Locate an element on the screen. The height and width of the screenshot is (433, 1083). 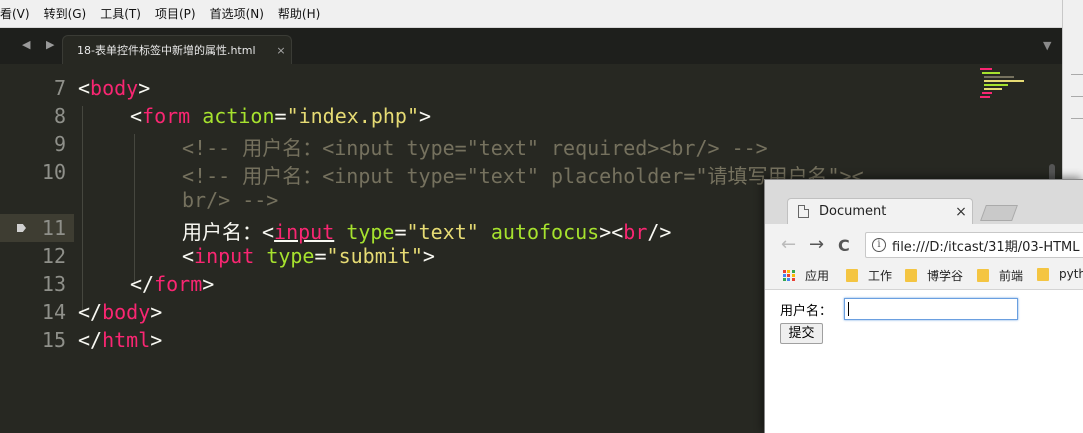
line-number: 11 is located at coordinates (53, 228).